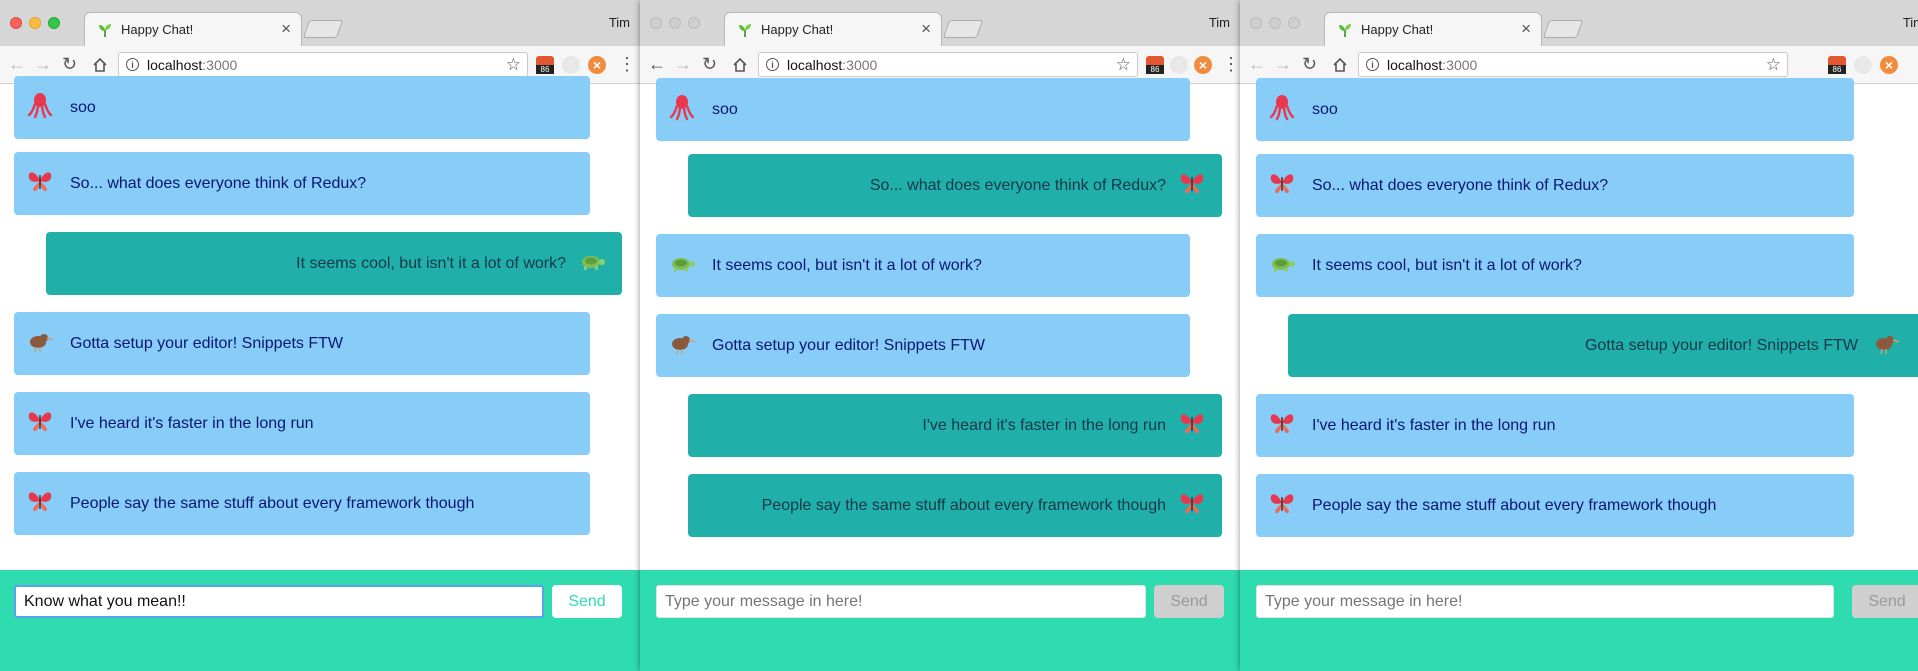 The width and height of the screenshot is (1918, 671). I want to click on message-bubble: So... what does everyone think of Redux?, so click(1555, 185).